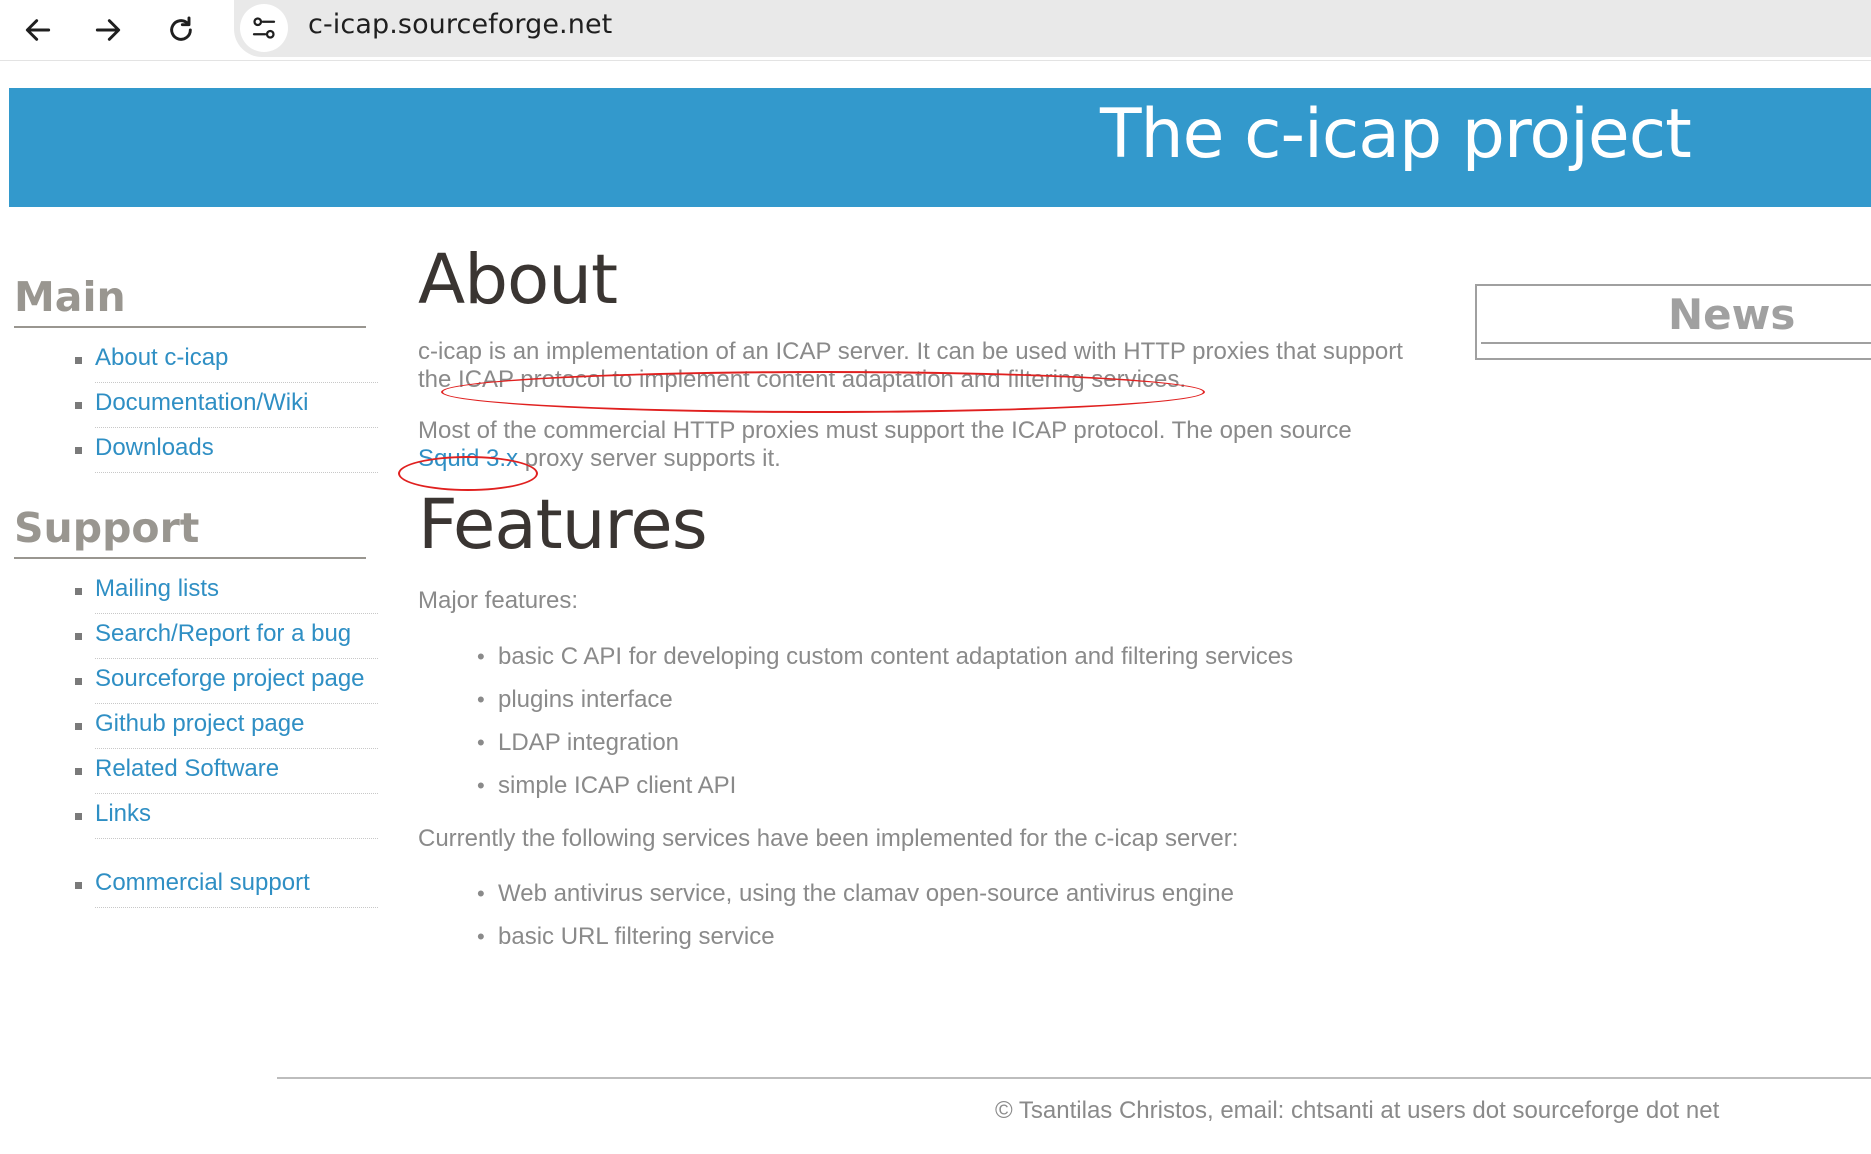 This screenshot has width=1871, height=1154. I want to click on sidebar-link-downloads: Downloads, so click(154, 447).